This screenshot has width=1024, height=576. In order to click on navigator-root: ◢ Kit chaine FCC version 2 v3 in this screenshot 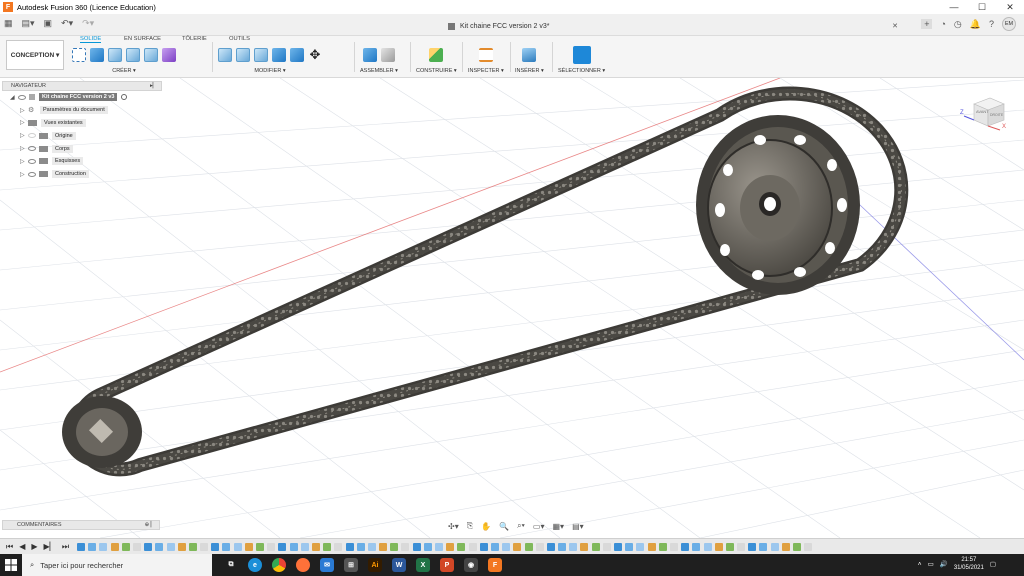, I will do `click(82, 97)`.